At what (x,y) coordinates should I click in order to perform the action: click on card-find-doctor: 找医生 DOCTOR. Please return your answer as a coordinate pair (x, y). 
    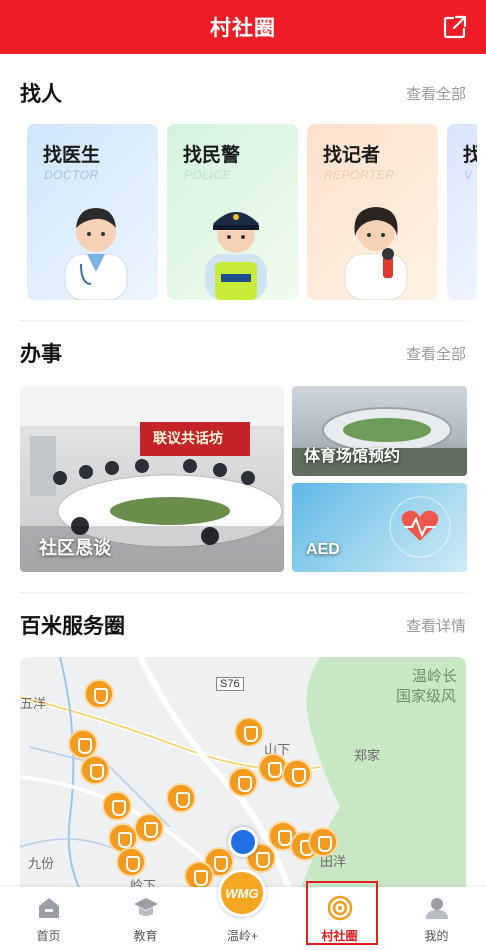
    Looking at the image, I should click on (92, 212).